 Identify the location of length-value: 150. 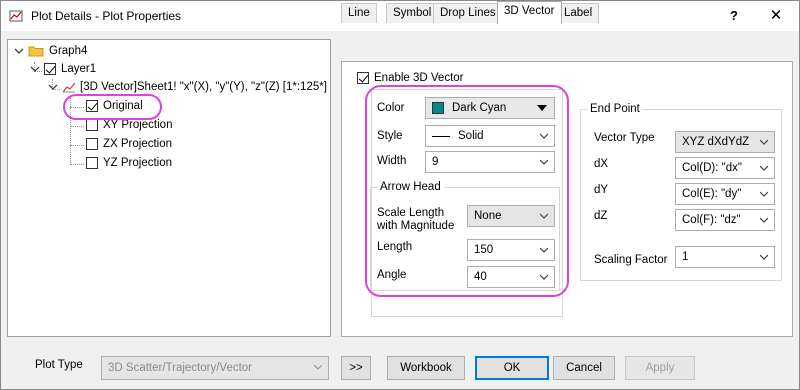
(484, 250).